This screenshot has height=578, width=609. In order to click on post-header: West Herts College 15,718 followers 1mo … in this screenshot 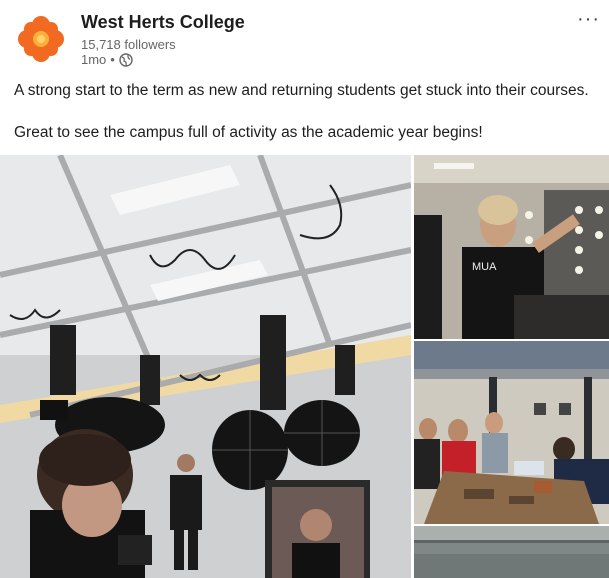, I will do `click(304, 36)`.